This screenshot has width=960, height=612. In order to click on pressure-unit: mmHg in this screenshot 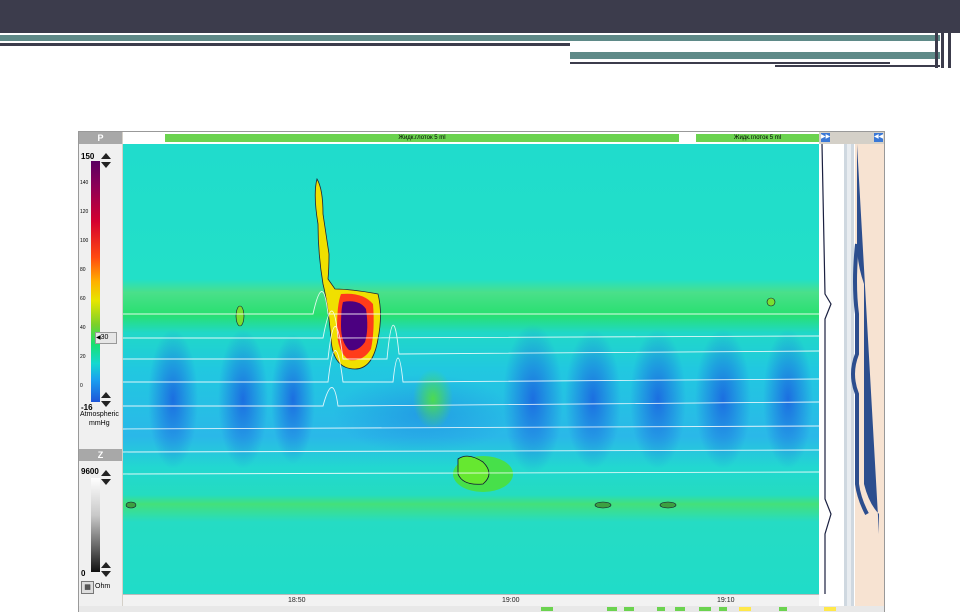, I will do `click(99, 423)`.